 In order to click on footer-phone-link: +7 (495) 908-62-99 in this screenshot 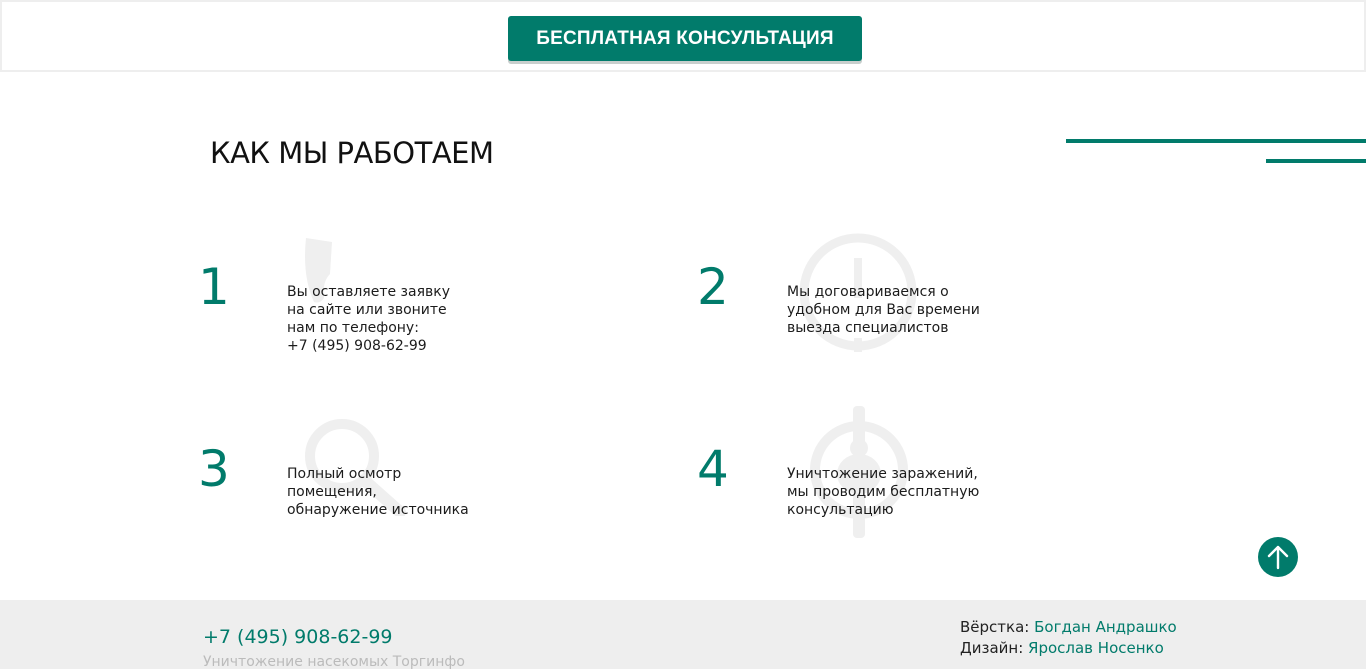, I will do `click(298, 637)`.